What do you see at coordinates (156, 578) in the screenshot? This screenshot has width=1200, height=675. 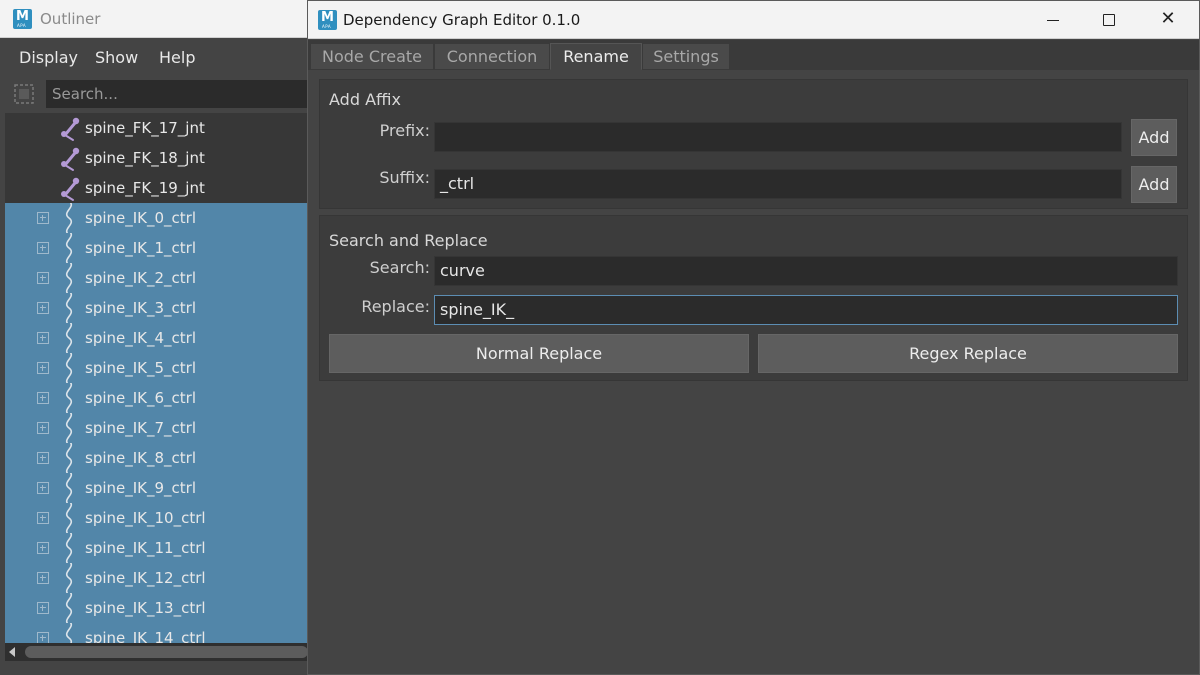 I see `tree-row: spine_IK_12_ctrl` at bounding box center [156, 578].